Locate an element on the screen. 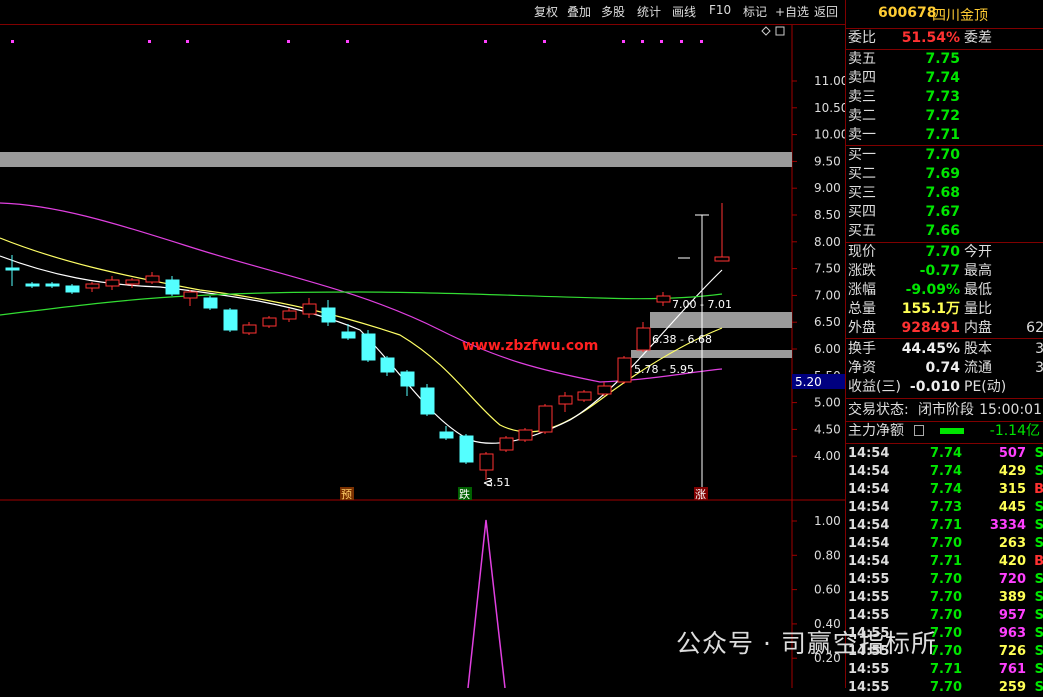 The width and height of the screenshot is (1043, 697). price-tick-label: 8.00 is located at coordinates (827, 242).